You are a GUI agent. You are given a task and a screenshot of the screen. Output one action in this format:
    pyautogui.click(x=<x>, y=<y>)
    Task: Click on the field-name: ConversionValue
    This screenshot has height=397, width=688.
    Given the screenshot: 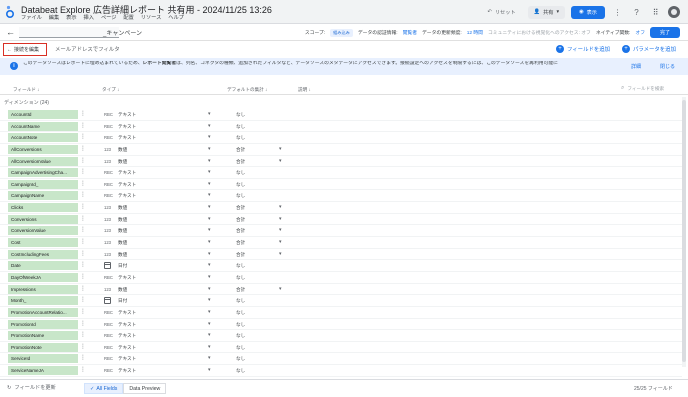 What is the action you would take?
    pyautogui.click(x=43, y=231)
    